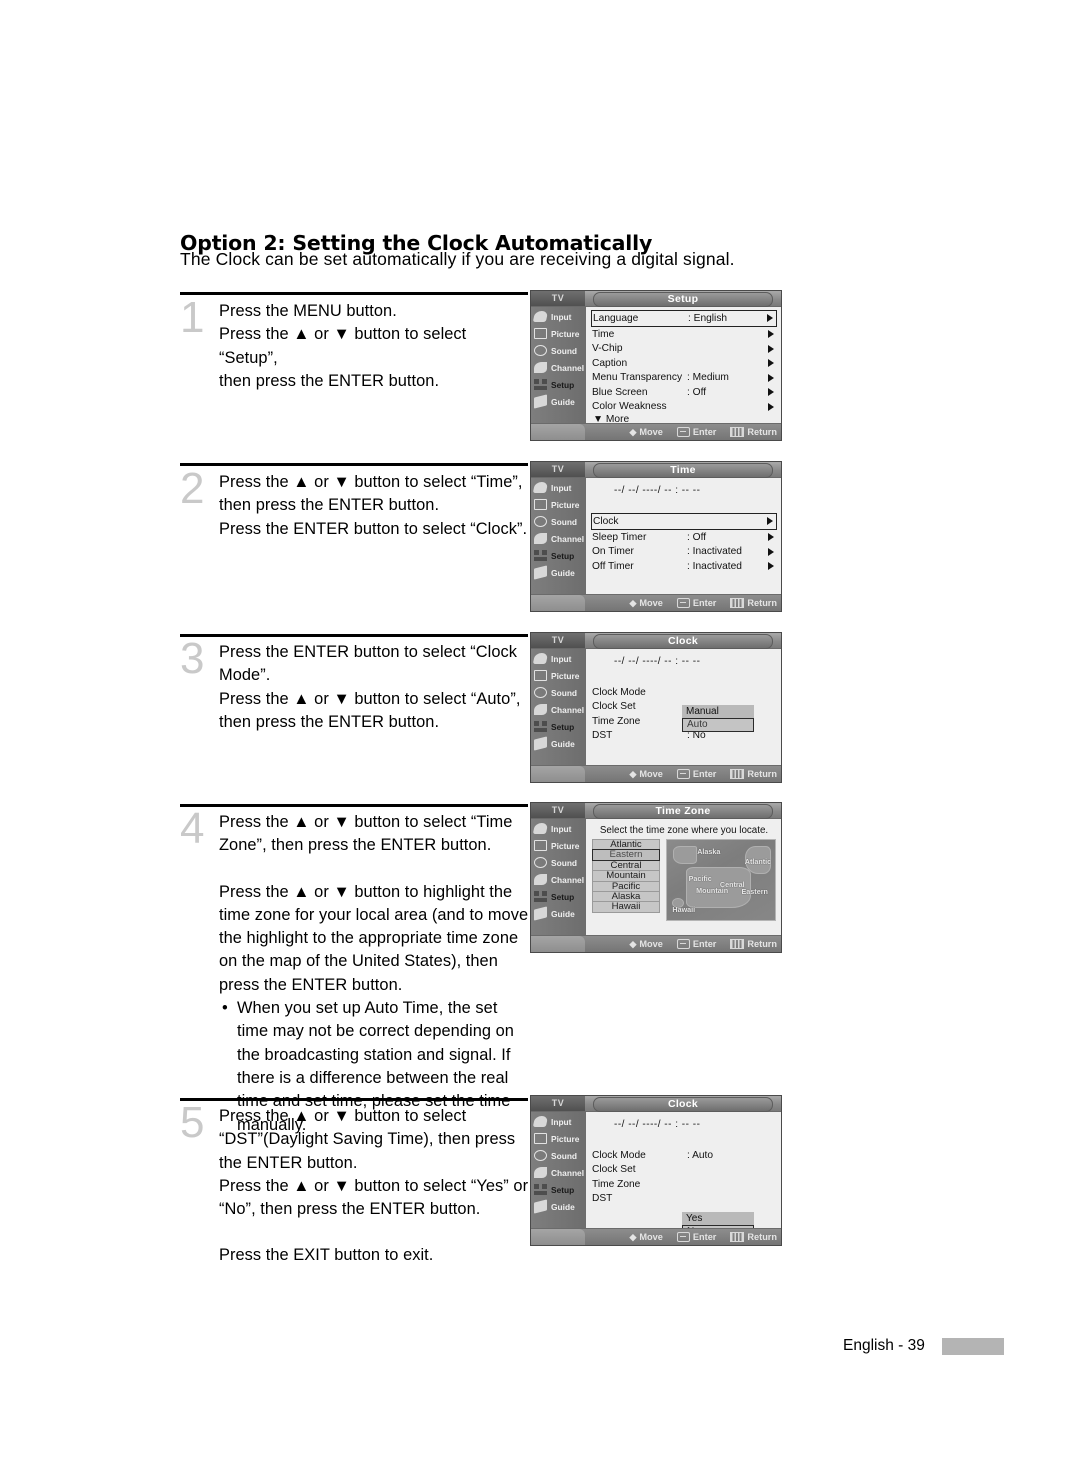 Image resolution: width=1080 pixels, height=1473 pixels. What do you see at coordinates (684, 1184) in the screenshot?
I see `menu-row-time-zone: Time Zone` at bounding box center [684, 1184].